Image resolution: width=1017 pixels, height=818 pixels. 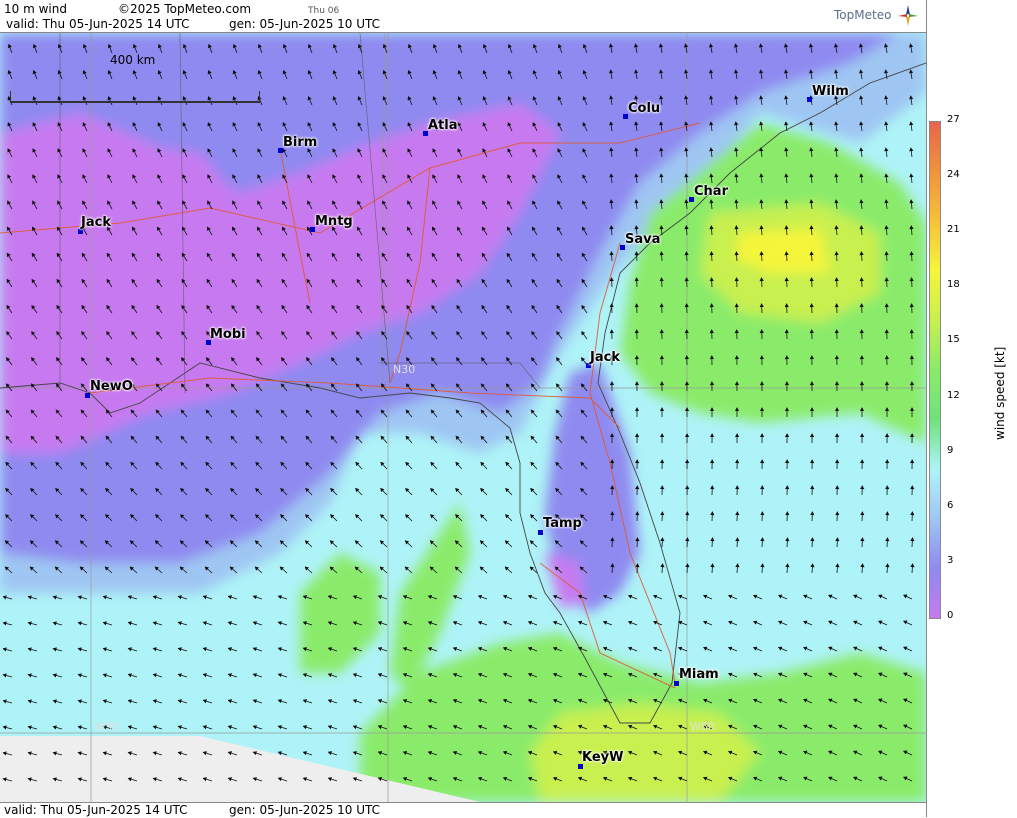 What do you see at coordinates (98, 24) in the screenshot?
I see `valid-time: valid: Thu 05-Jun-2025 14 UTC` at bounding box center [98, 24].